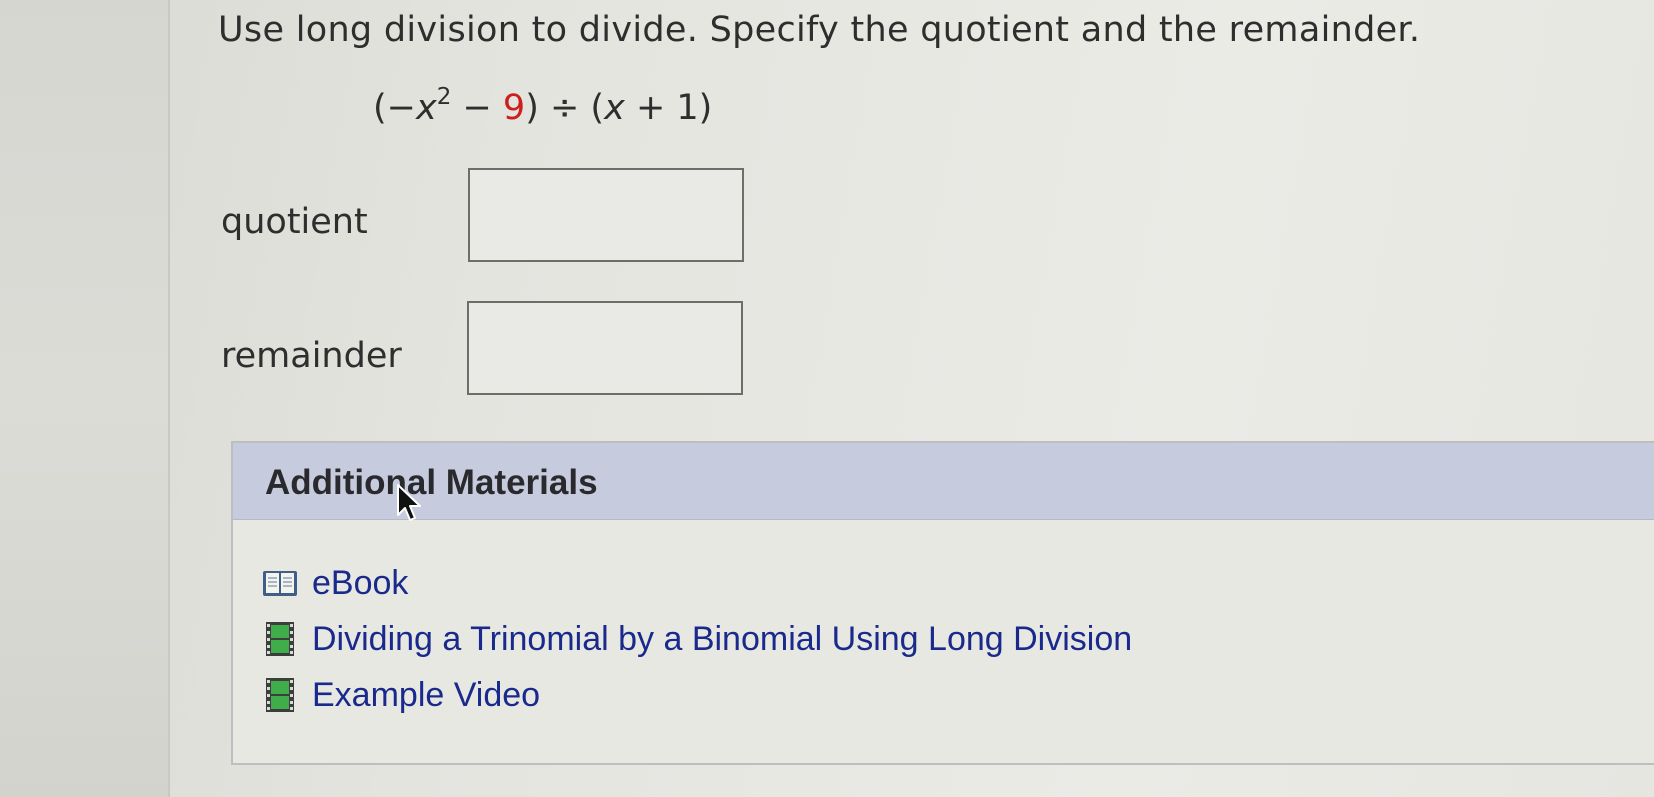  What do you see at coordinates (565, 108) in the screenshot?
I see `expression-divide: ) ÷ (` at bounding box center [565, 108].